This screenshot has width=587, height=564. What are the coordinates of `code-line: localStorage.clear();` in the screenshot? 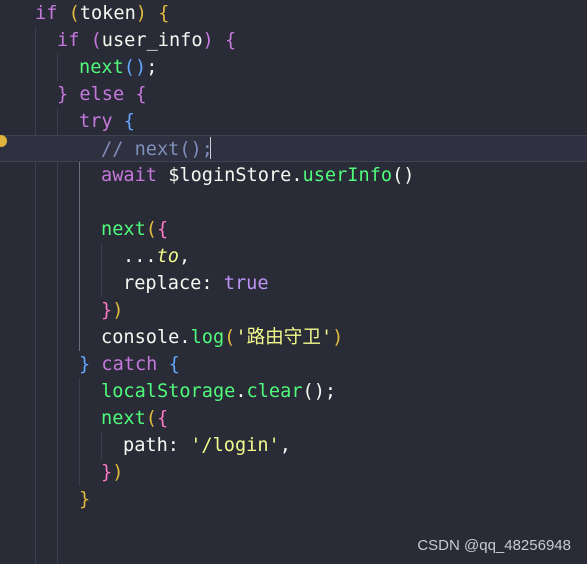 It's located at (293, 391).